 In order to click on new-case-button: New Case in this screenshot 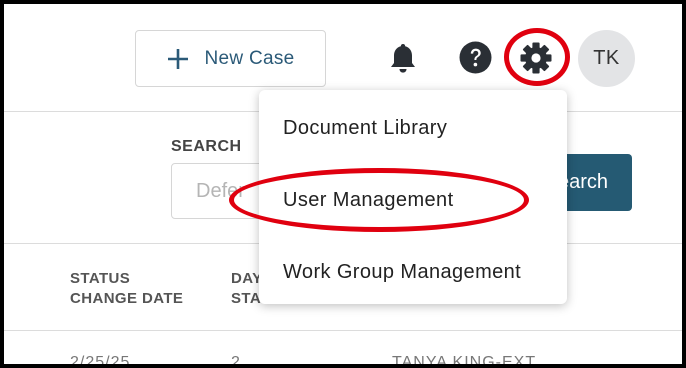, I will do `click(230, 58)`.